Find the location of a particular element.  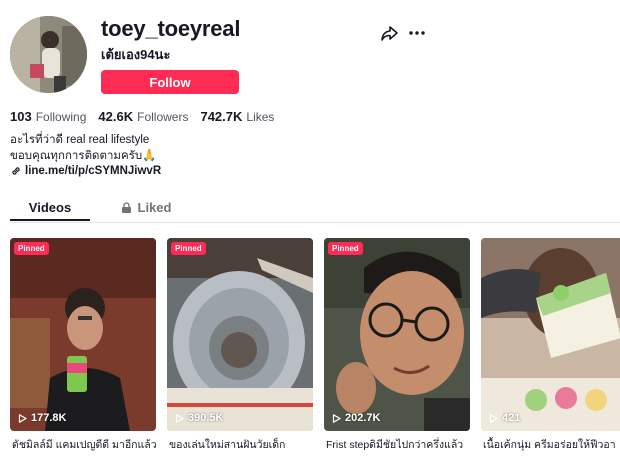

lock-icon is located at coordinates (126, 207).